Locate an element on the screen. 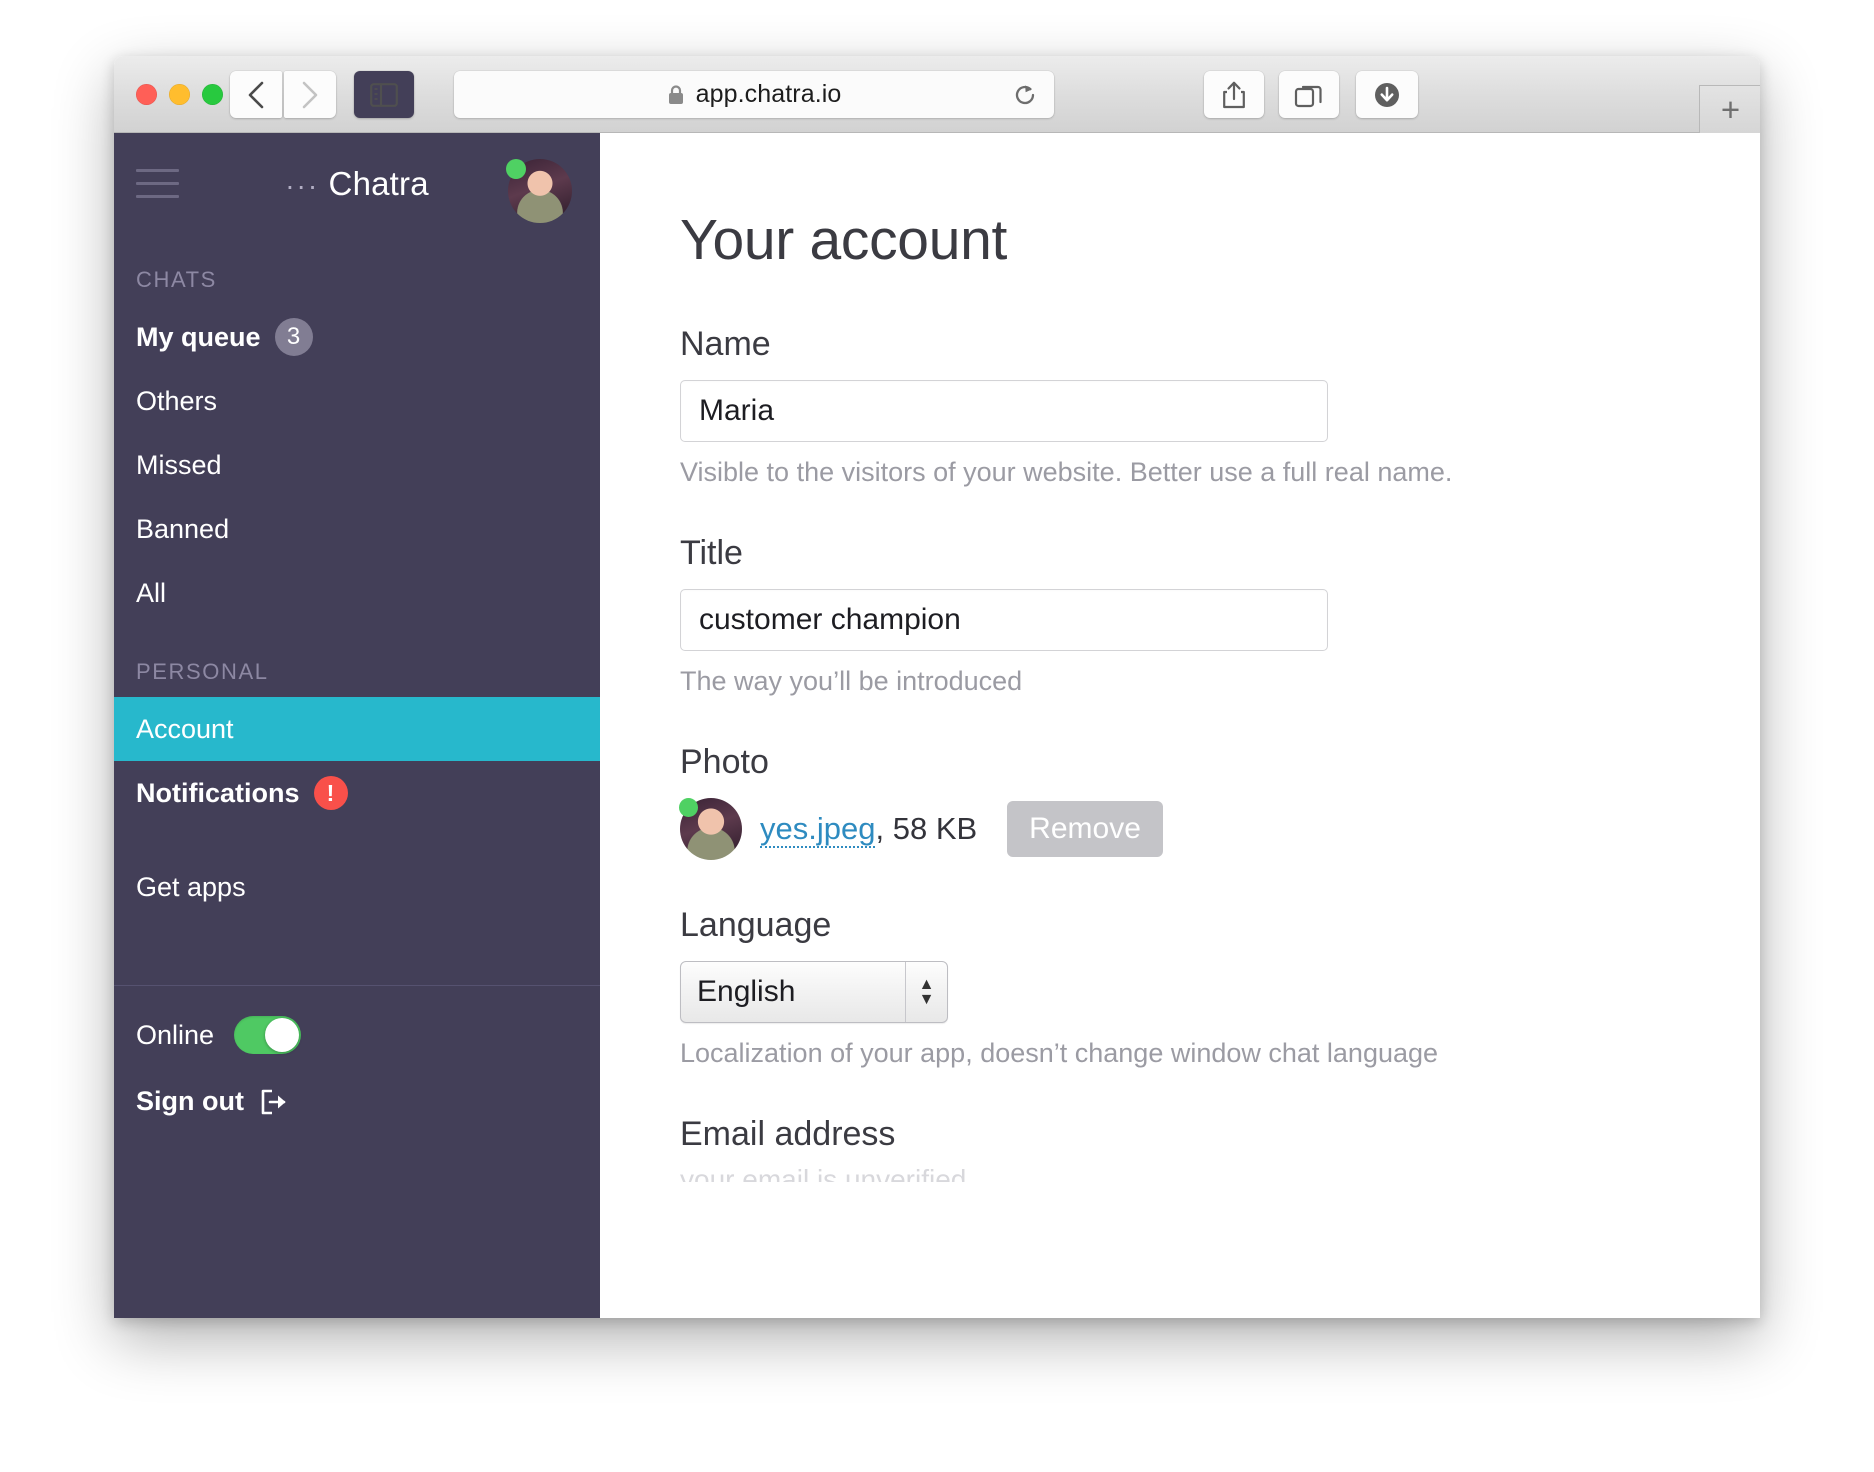  chevron-left-icon is located at coordinates (256, 94).